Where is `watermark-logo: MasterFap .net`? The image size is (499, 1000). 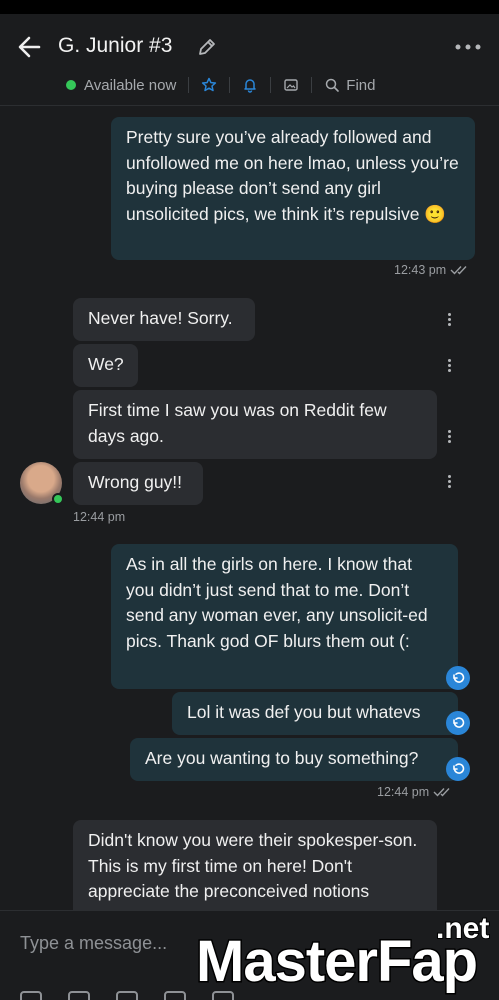 watermark-logo: MasterFap .net is located at coordinates (346, 955).